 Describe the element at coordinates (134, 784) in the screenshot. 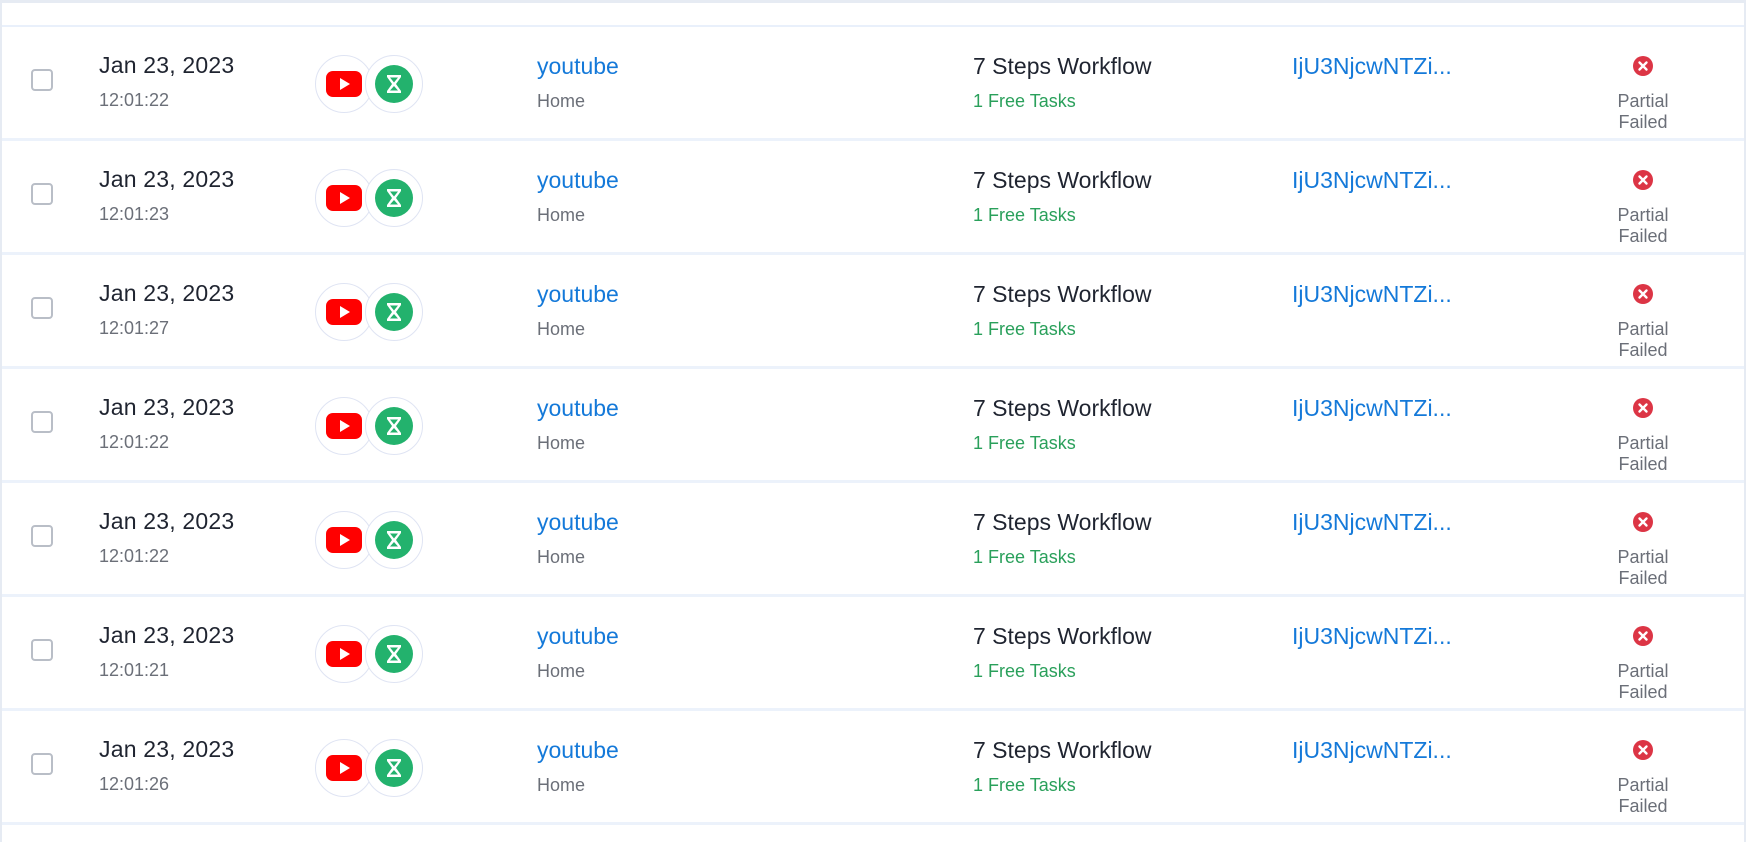

I see `row-time: 12:01:26` at that location.